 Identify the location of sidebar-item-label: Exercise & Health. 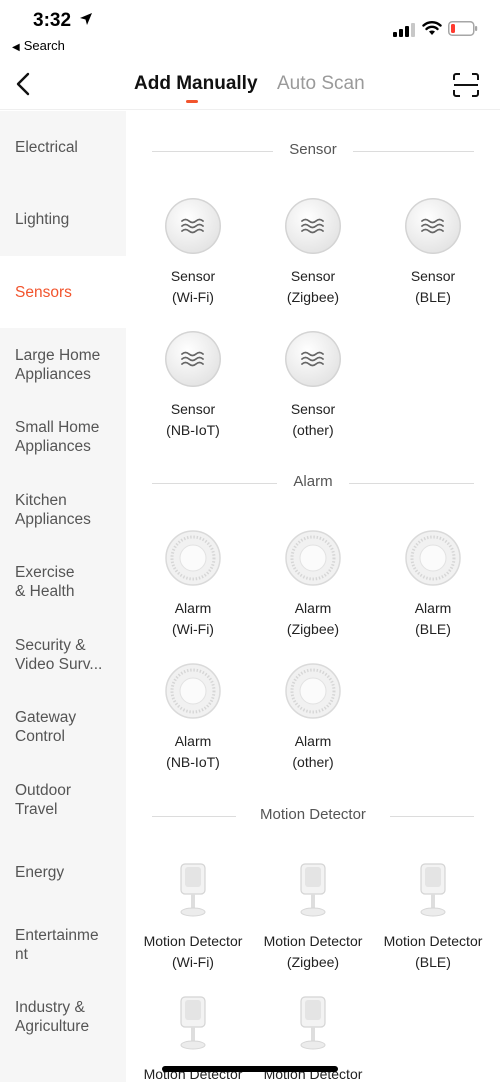
(45, 582).